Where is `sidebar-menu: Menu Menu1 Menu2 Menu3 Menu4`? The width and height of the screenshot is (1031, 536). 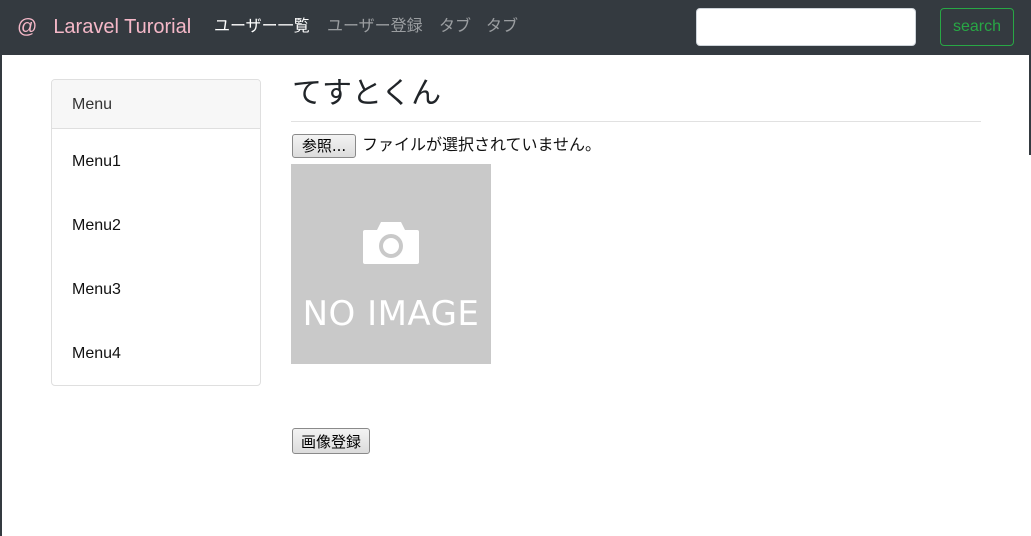 sidebar-menu: Menu Menu1 Menu2 Menu3 Menu4 is located at coordinates (156, 232).